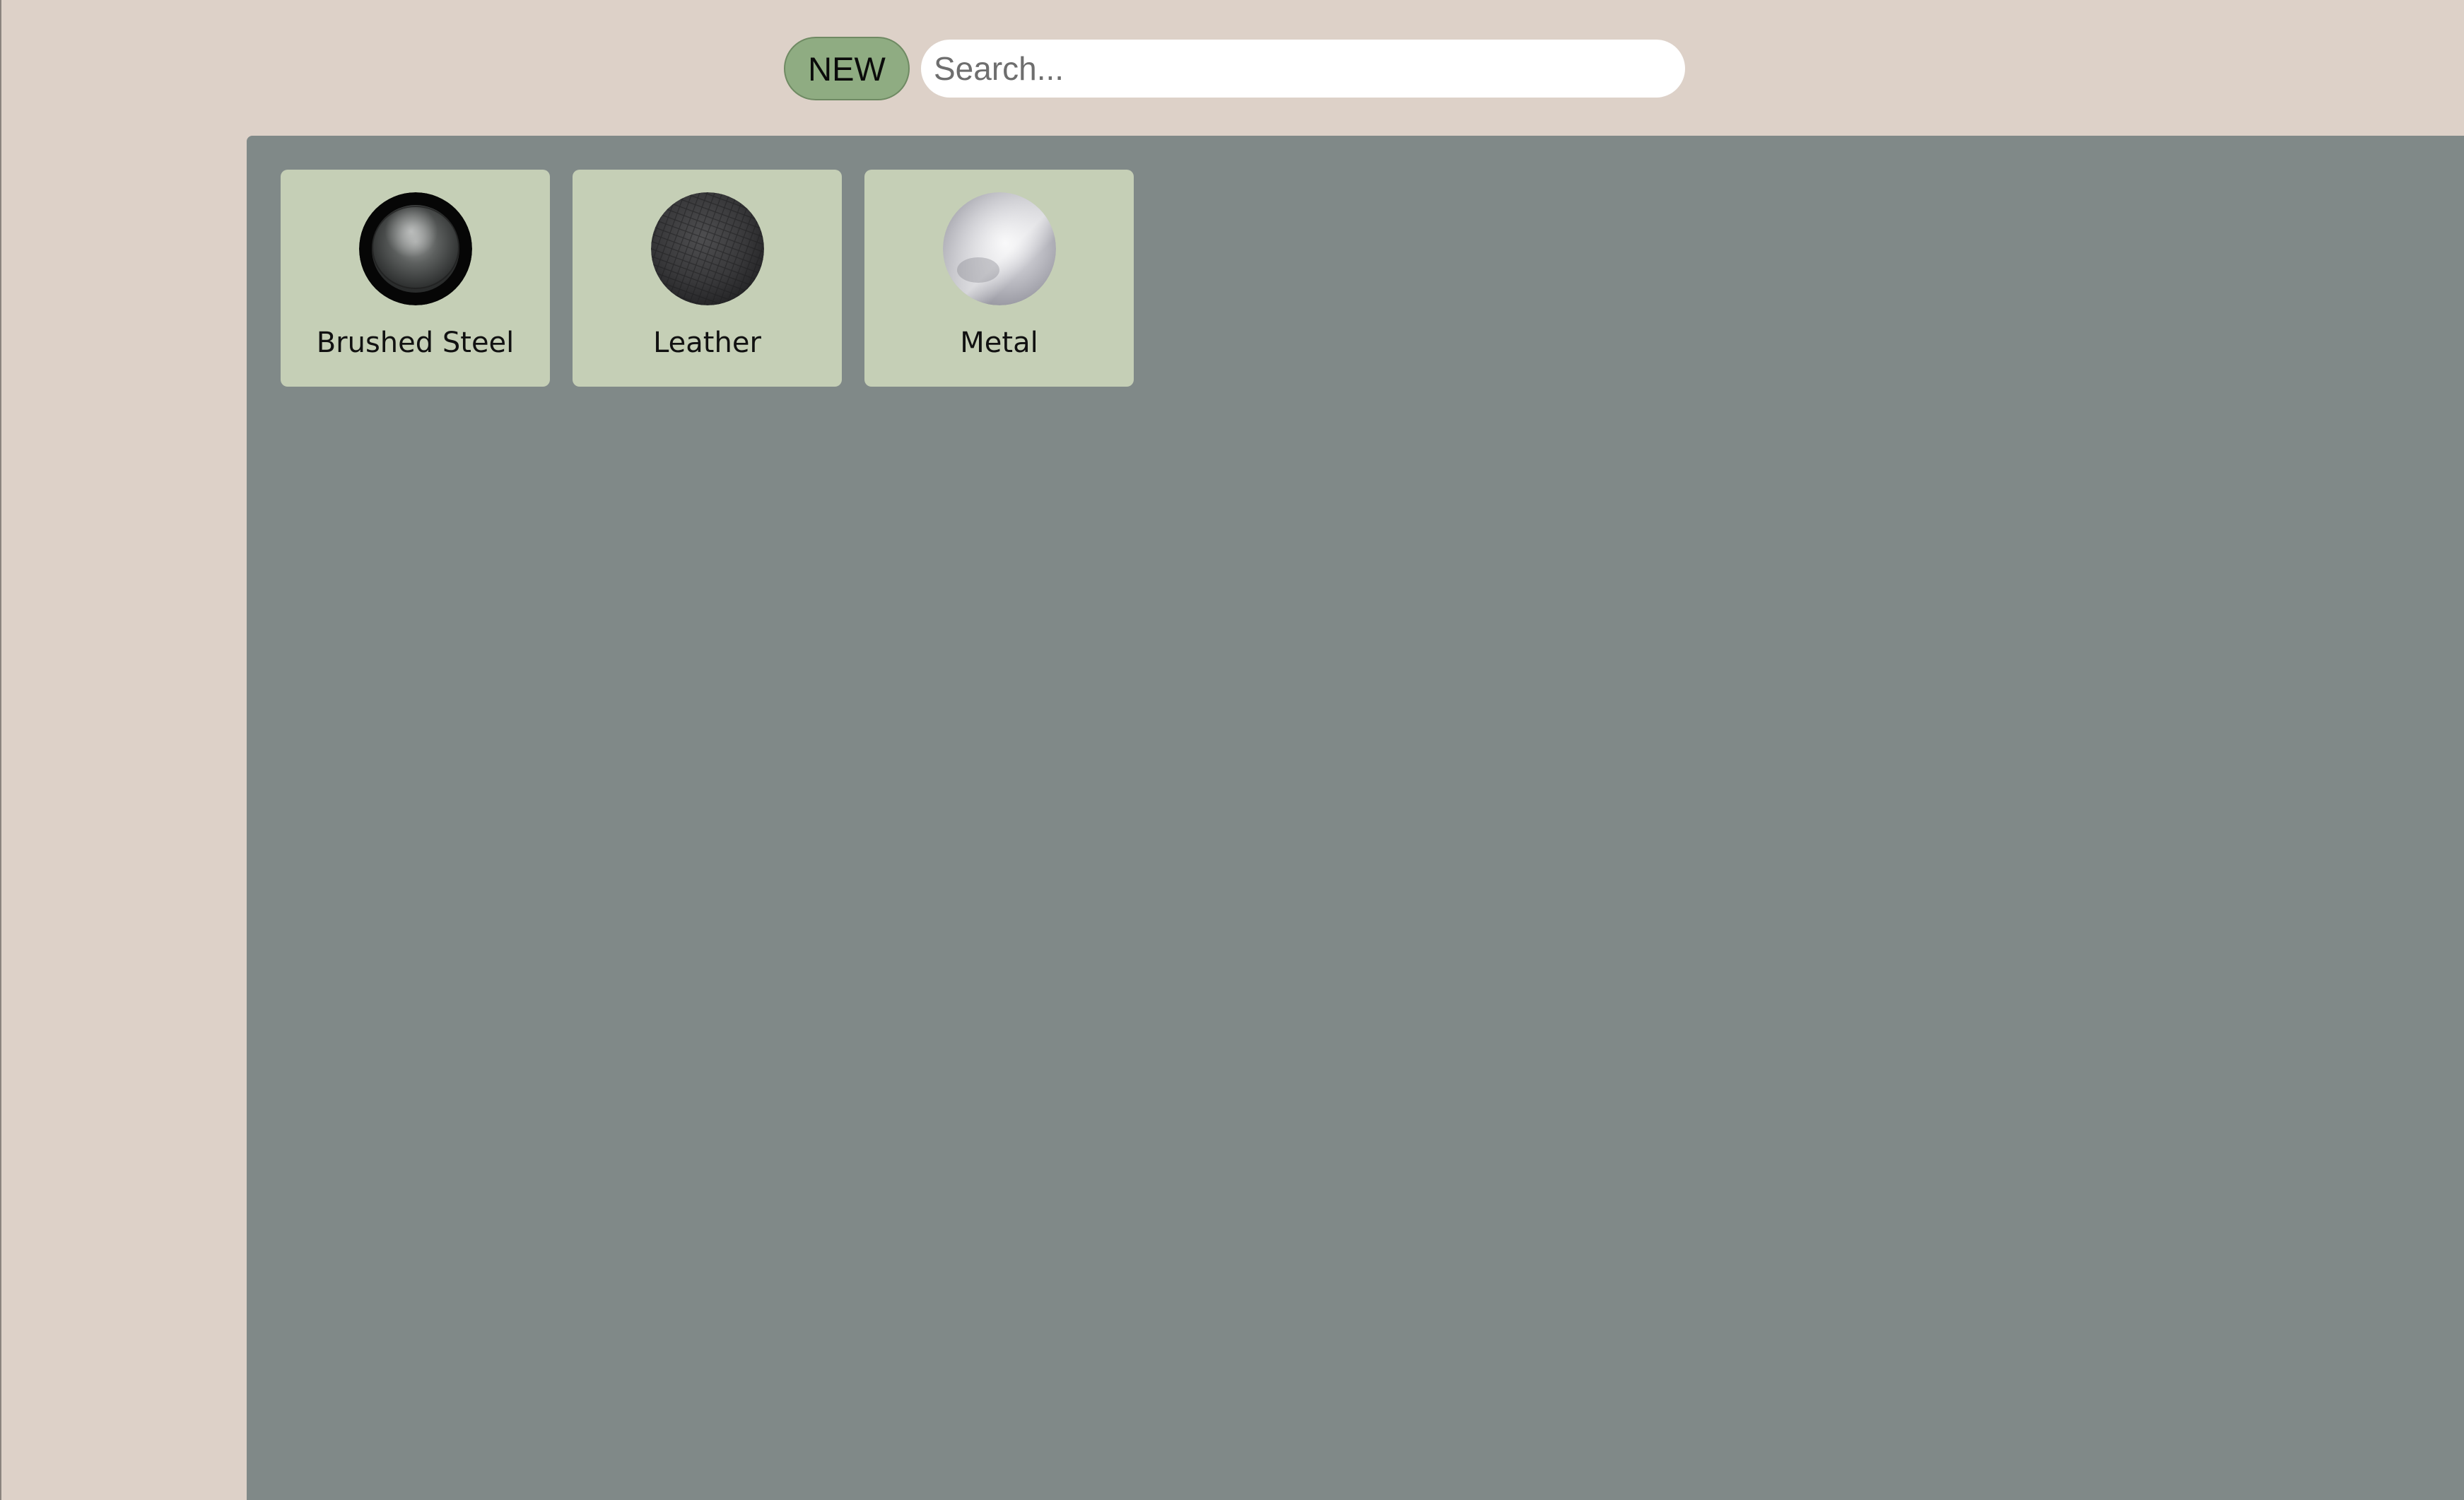  I want to click on brushed-steel-sphere-icon, so click(415, 248).